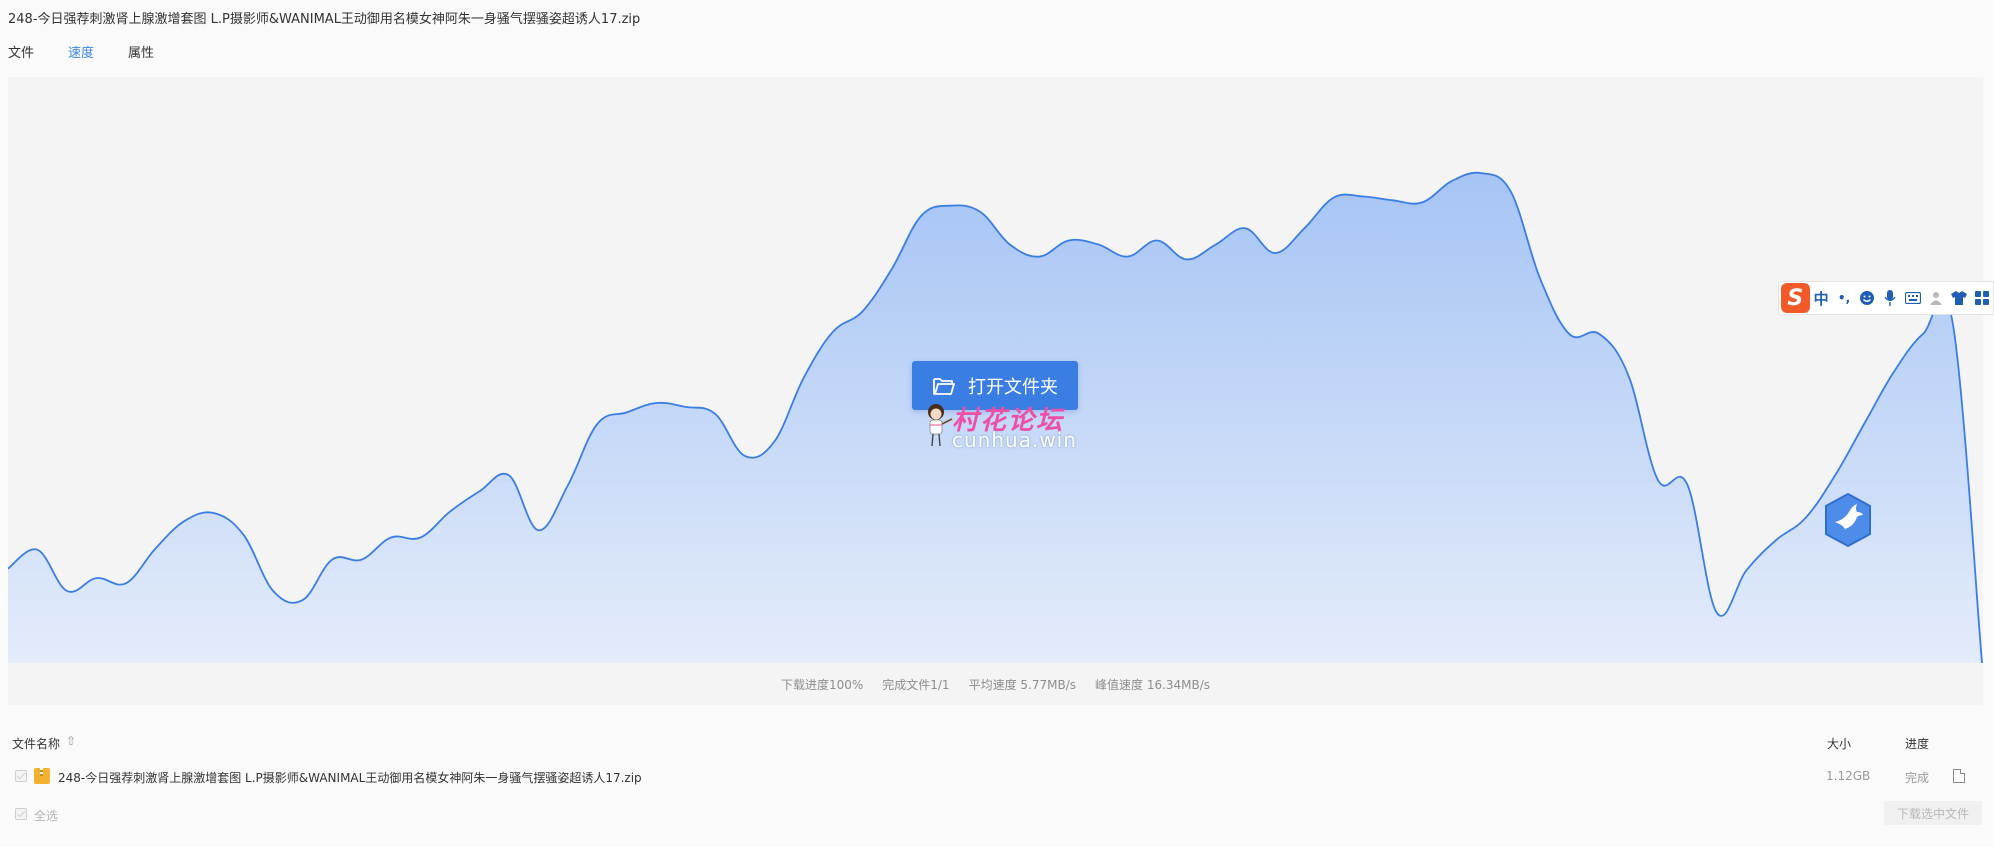 The image size is (1994, 847). I want to click on ime-toolbar: S 中 •,, so click(1886, 298).